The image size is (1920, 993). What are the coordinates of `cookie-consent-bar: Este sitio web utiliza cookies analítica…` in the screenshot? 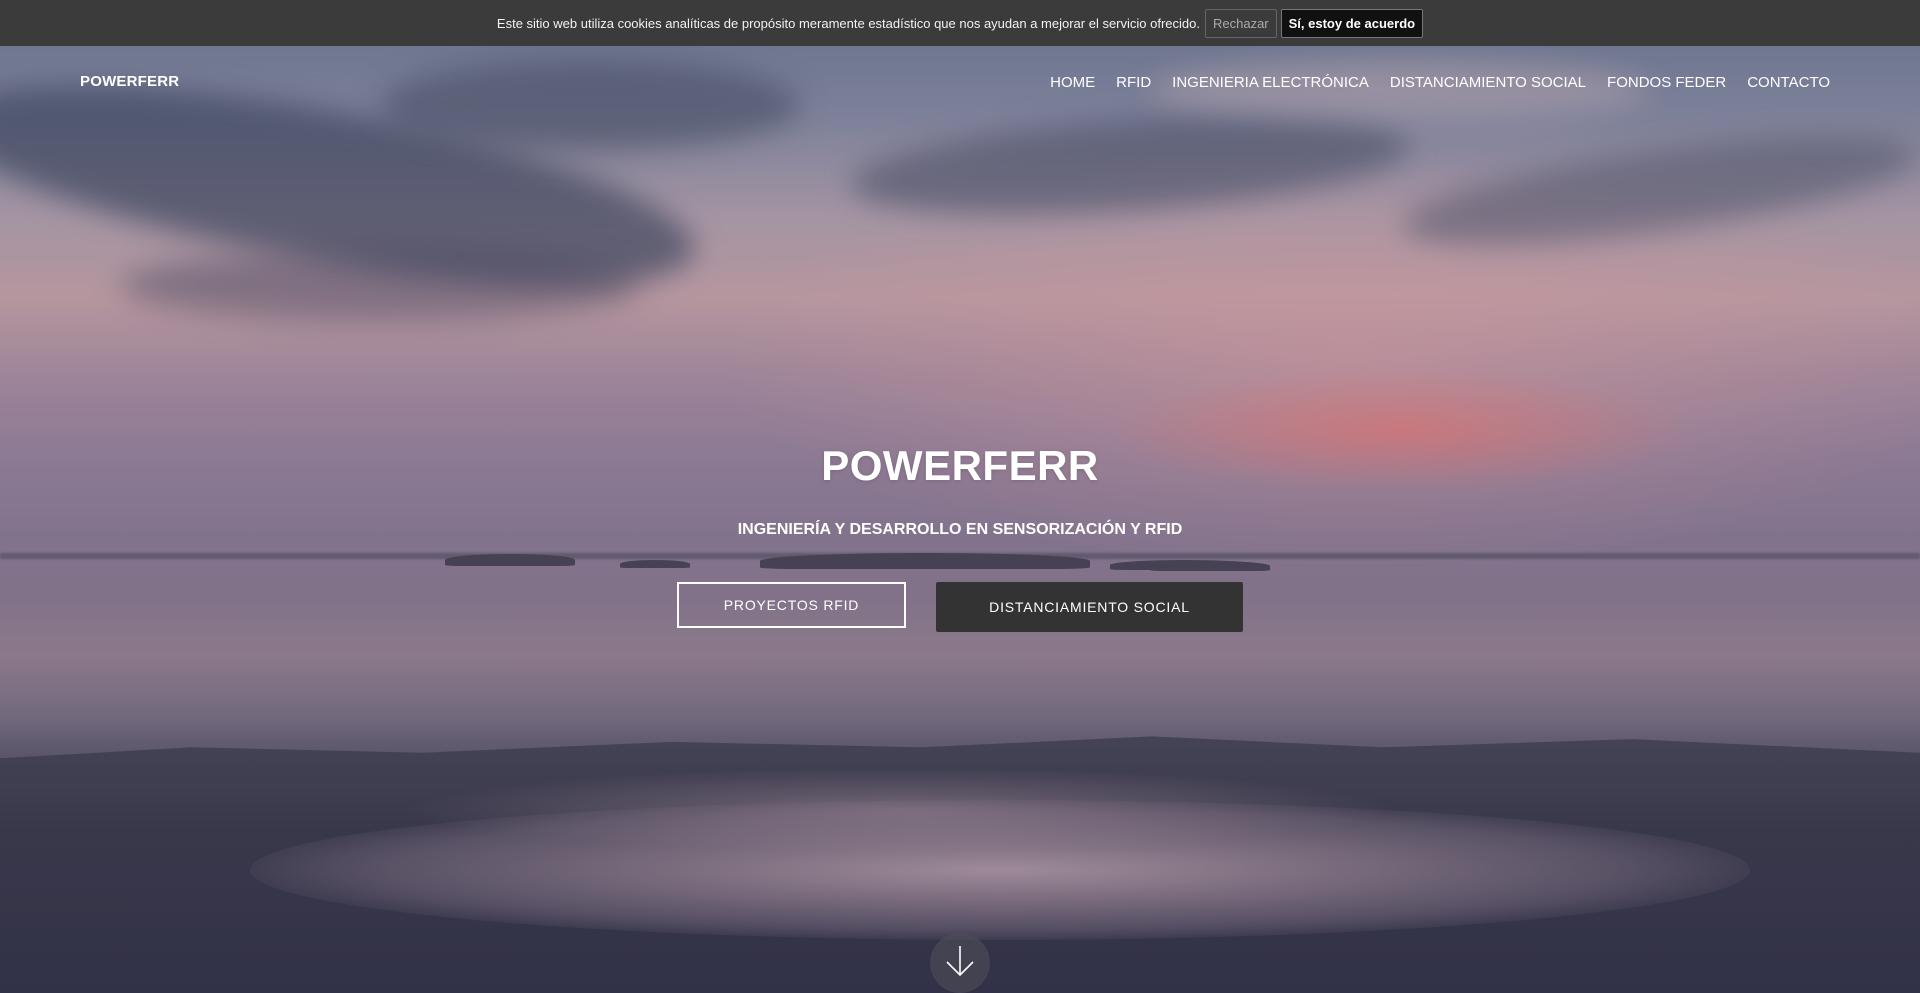 It's located at (960, 23).